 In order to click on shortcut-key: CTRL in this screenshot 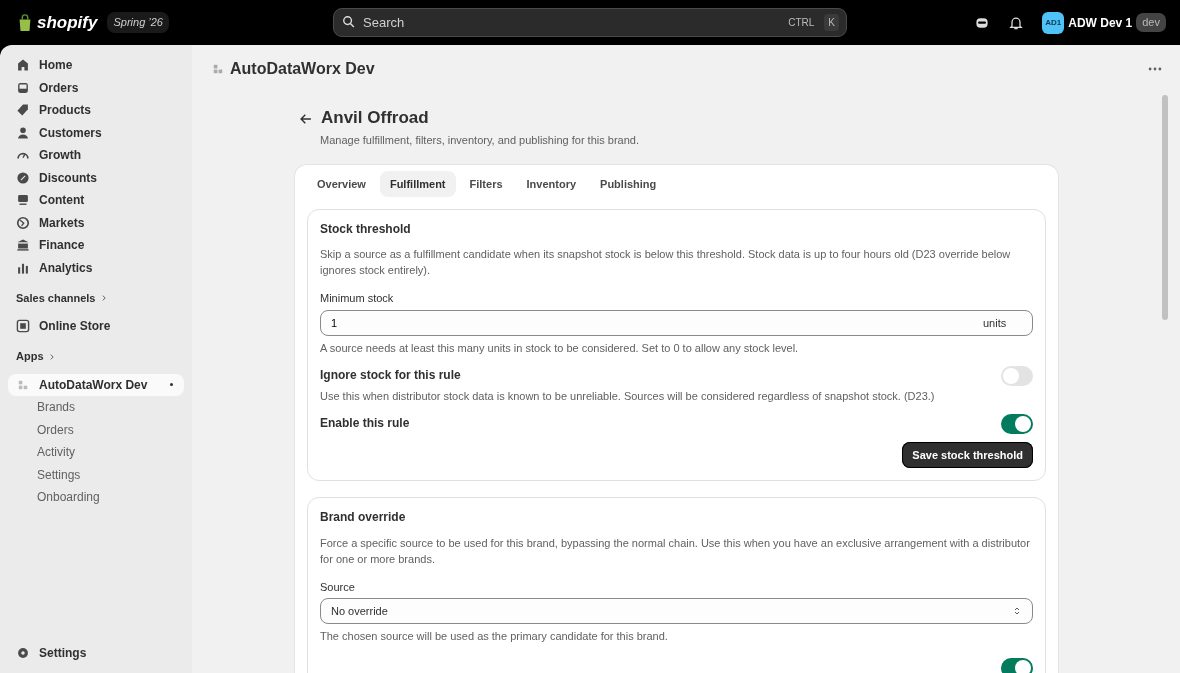, I will do `click(801, 22)`.